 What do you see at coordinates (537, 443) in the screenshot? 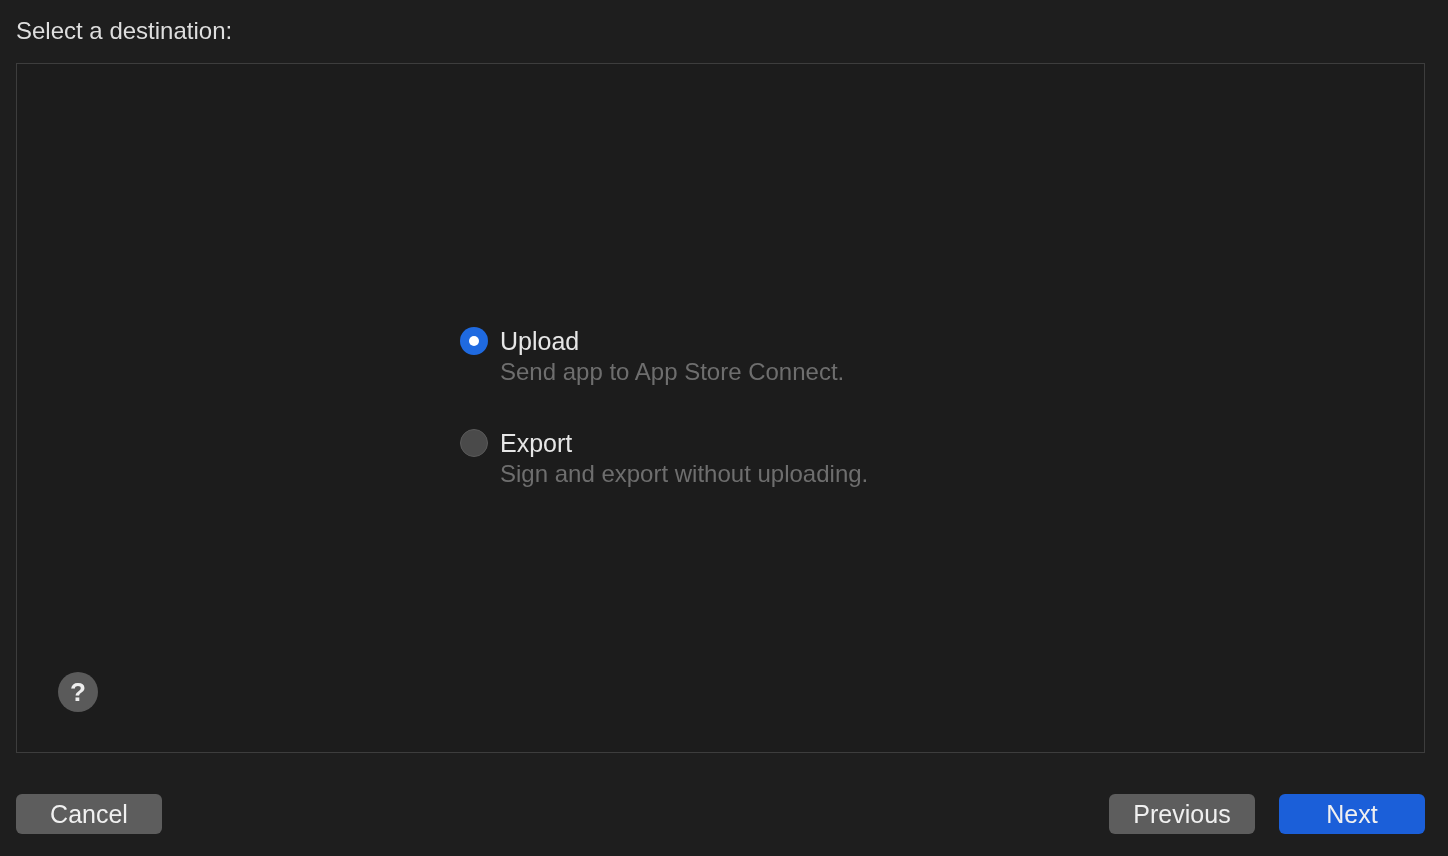
I see `option-label: Export` at bounding box center [537, 443].